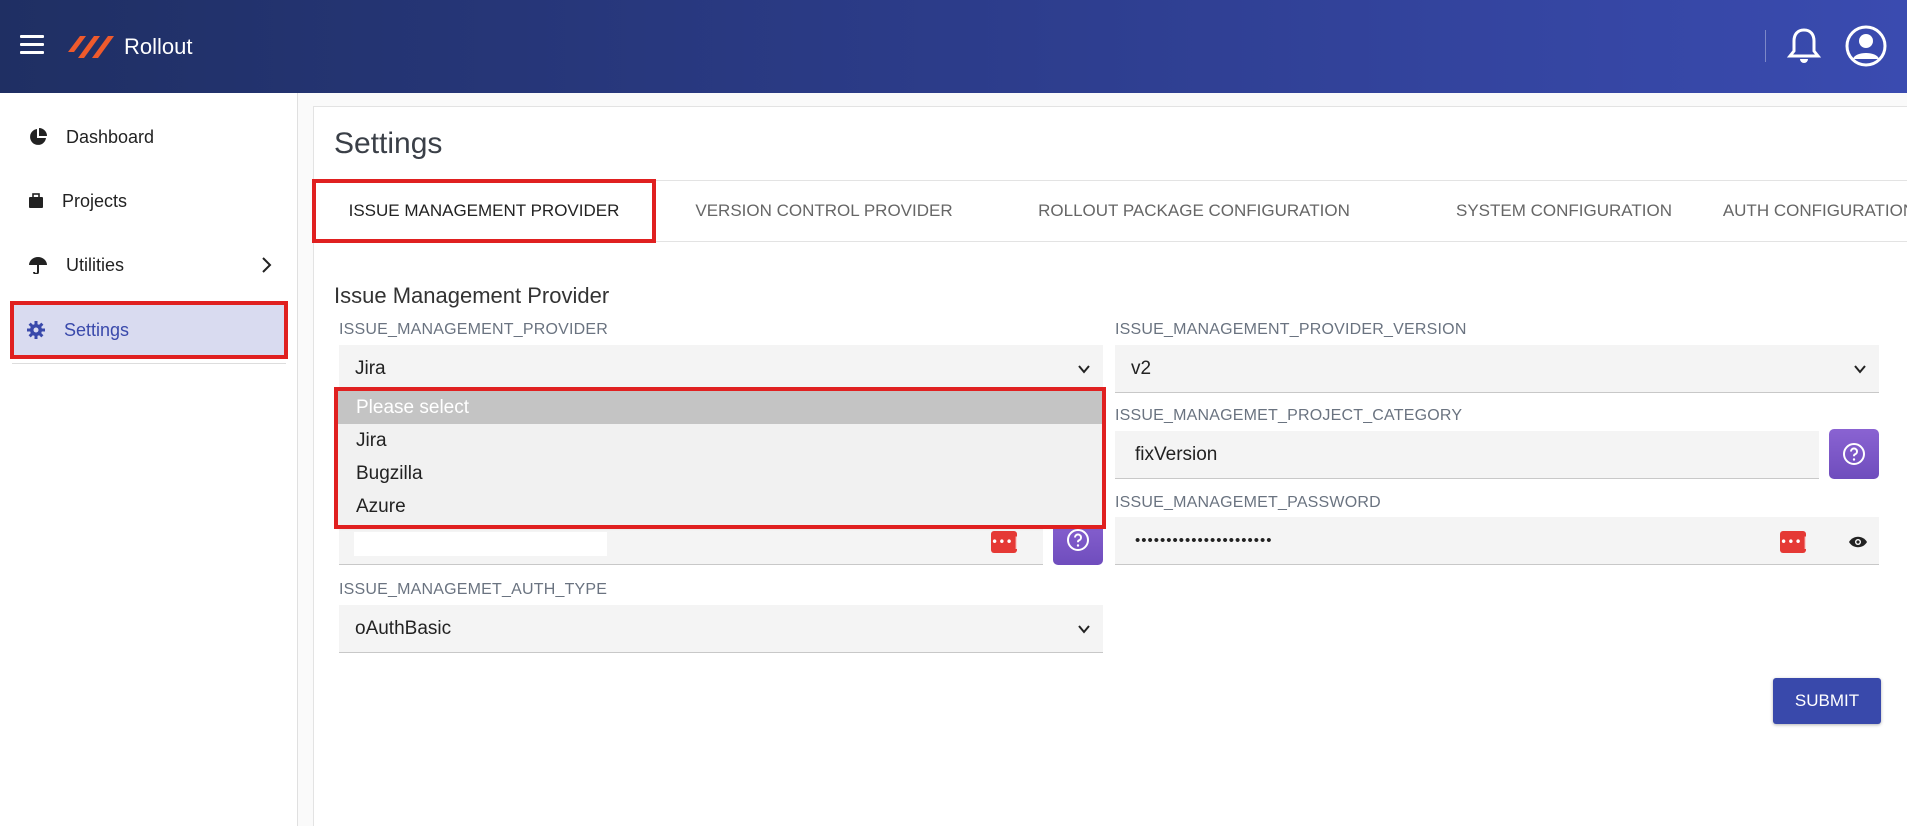 The image size is (1907, 826). What do you see at coordinates (1765, 46) in the screenshot?
I see `header-divider` at bounding box center [1765, 46].